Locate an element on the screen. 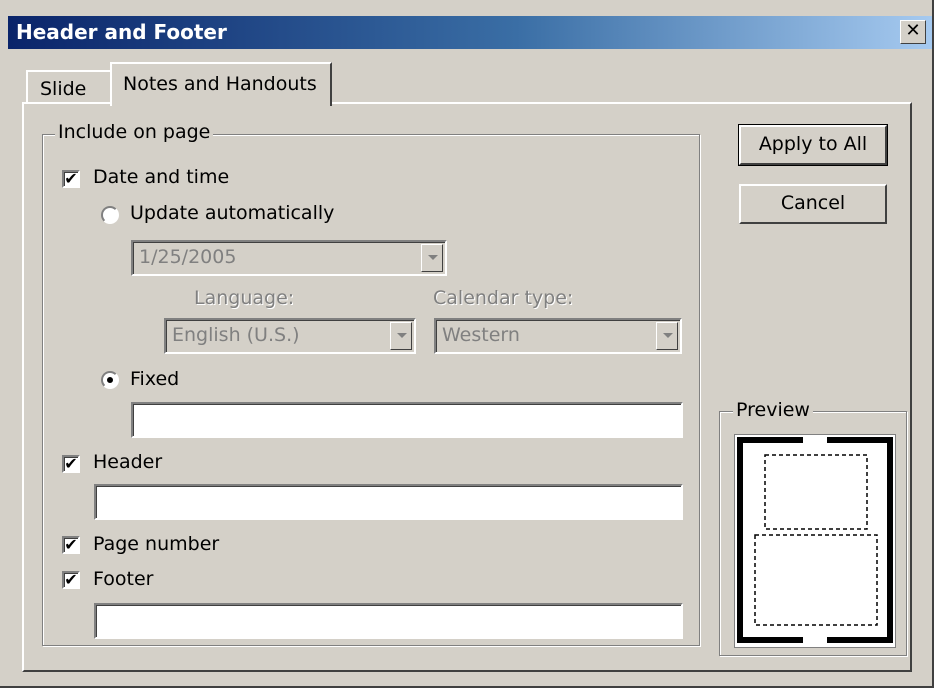 The width and height of the screenshot is (934, 688). apply-to-all-button: Apply to All is located at coordinates (813, 145).